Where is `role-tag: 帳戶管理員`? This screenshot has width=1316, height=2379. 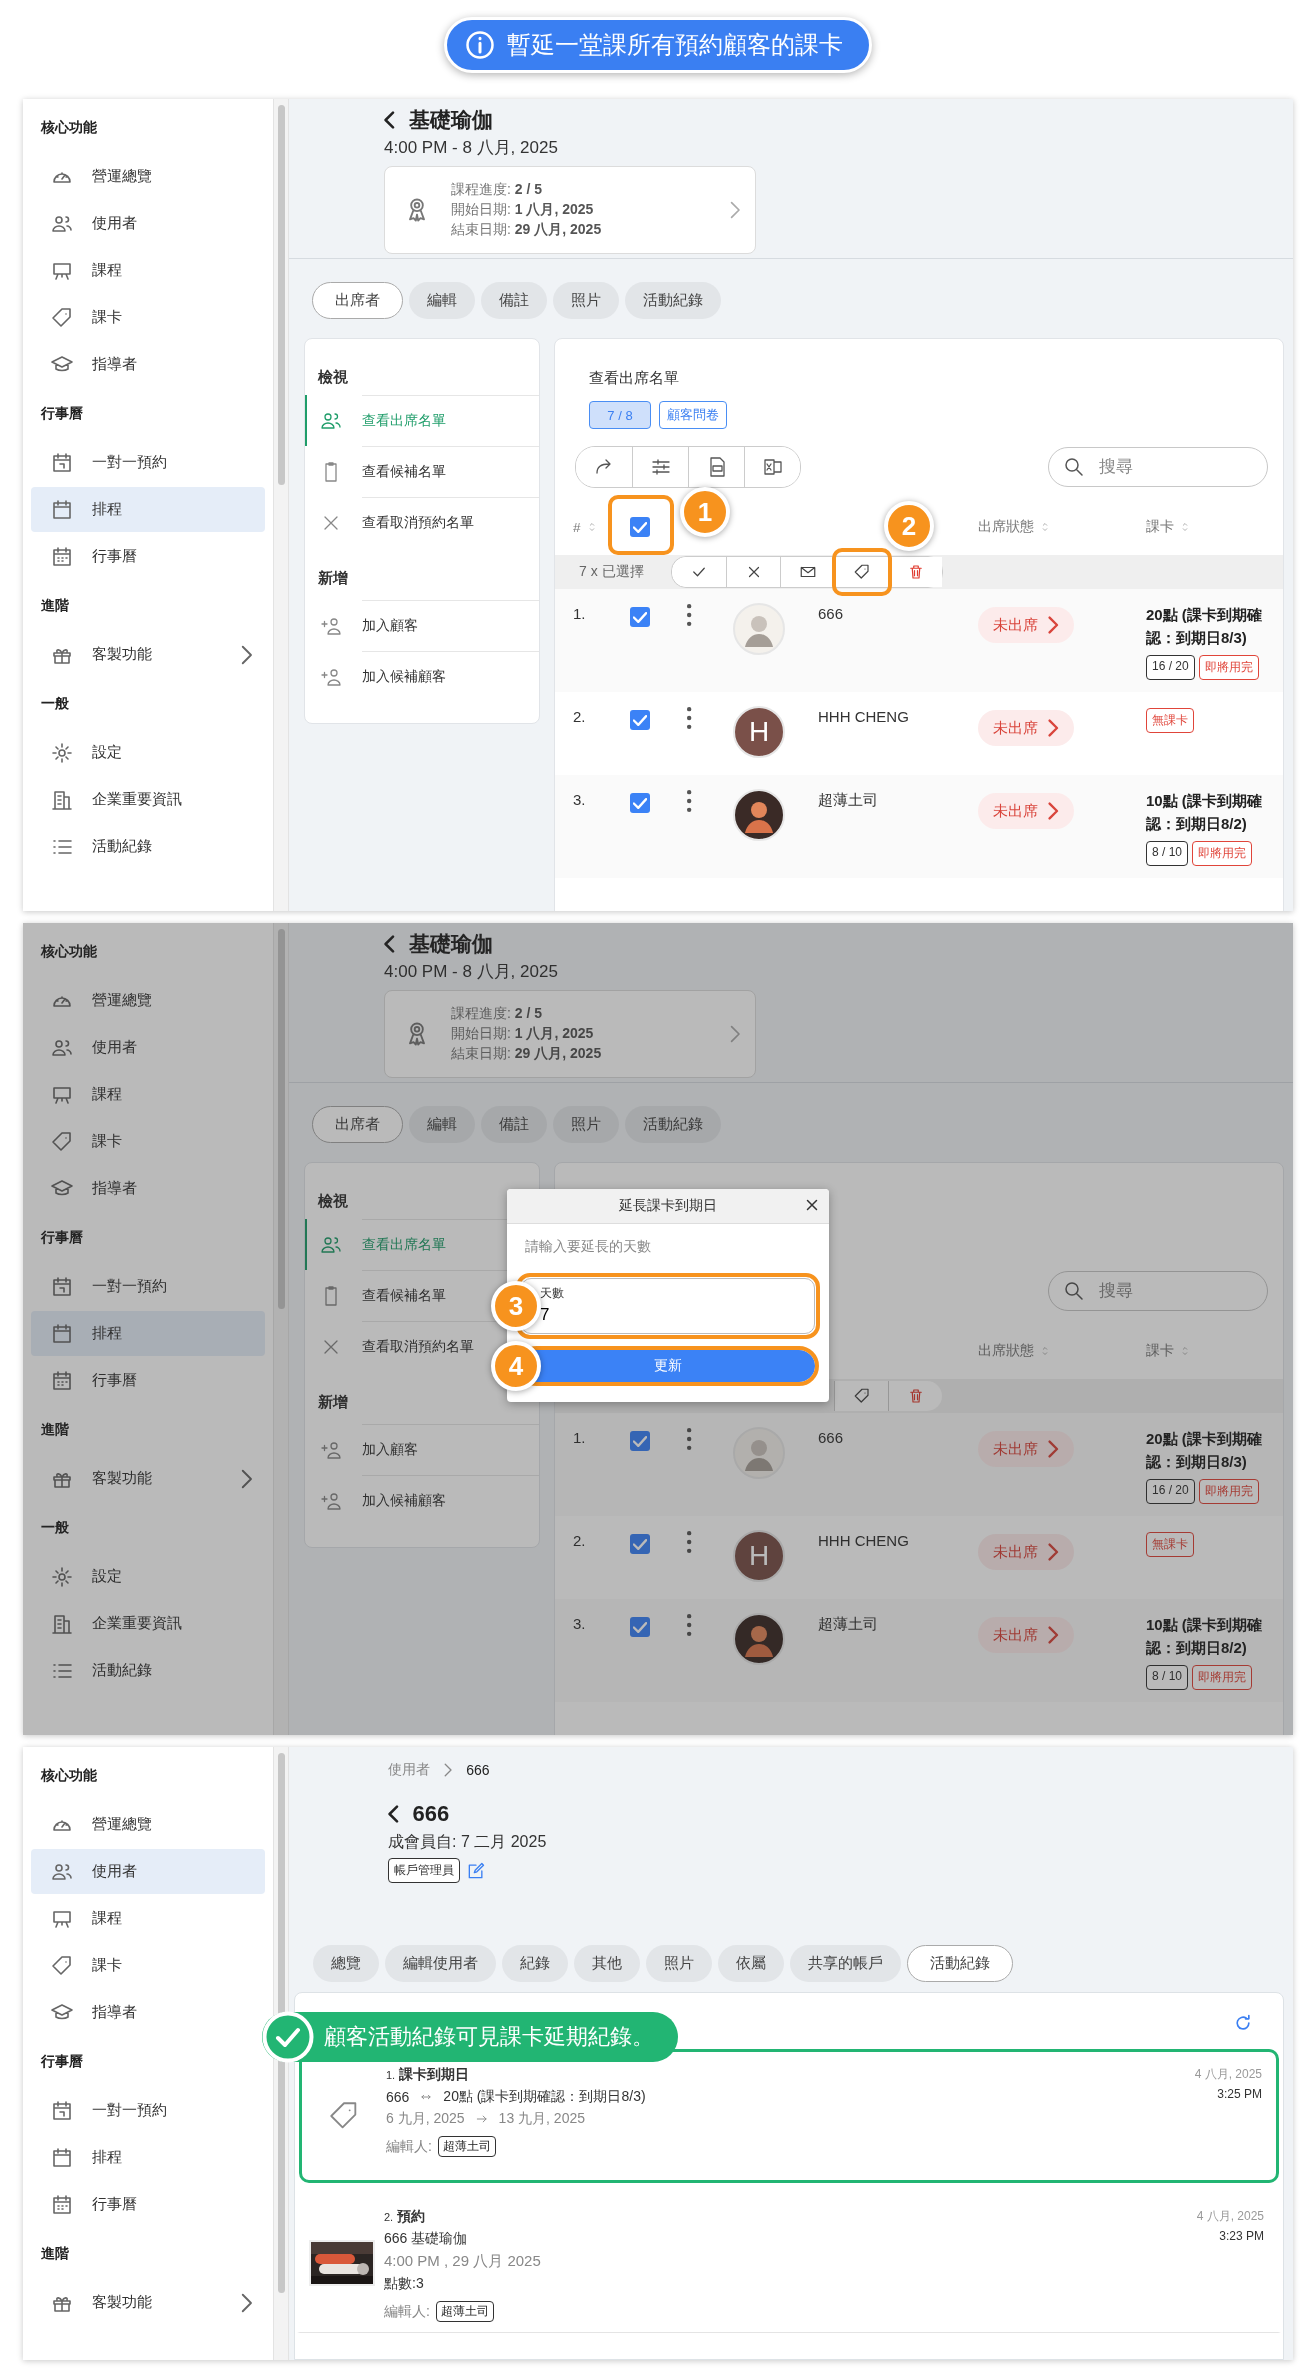 role-tag: 帳戶管理員 is located at coordinates (424, 1870).